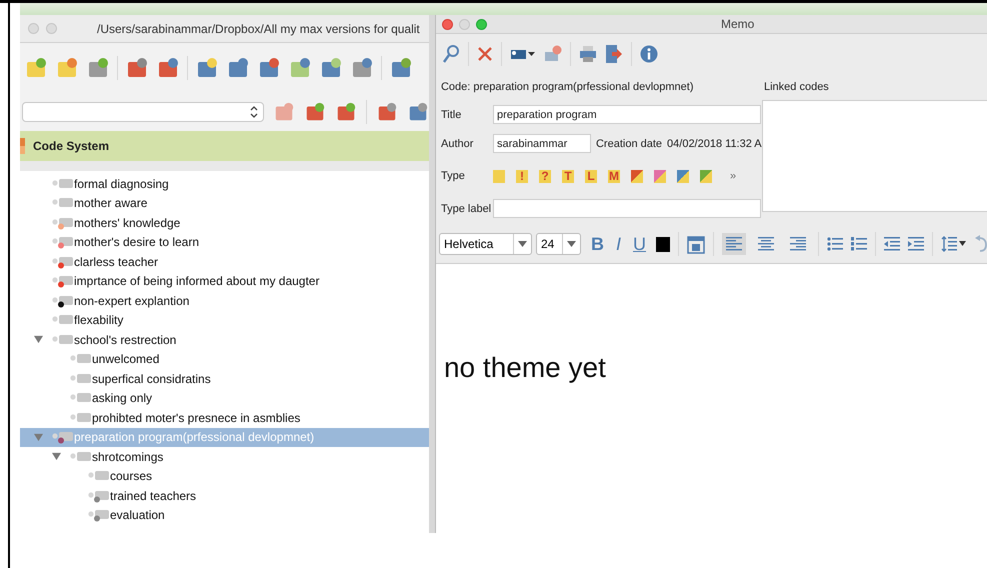 This screenshot has width=987, height=568. Describe the element at coordinates (122, 398) in the screenshot. I see `code-label: asking only` at that location.